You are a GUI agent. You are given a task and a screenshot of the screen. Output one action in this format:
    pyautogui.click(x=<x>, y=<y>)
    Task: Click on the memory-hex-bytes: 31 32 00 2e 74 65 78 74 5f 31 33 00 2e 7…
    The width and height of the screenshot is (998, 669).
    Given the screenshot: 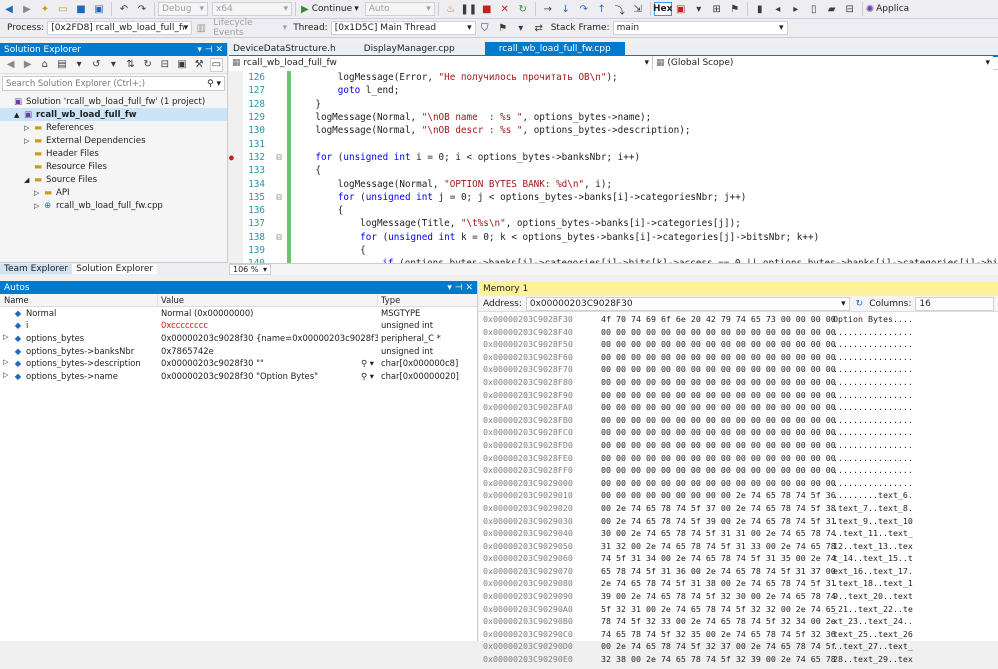 What is the action you would take?
    pyautogui.click(x=718, y=547)
    